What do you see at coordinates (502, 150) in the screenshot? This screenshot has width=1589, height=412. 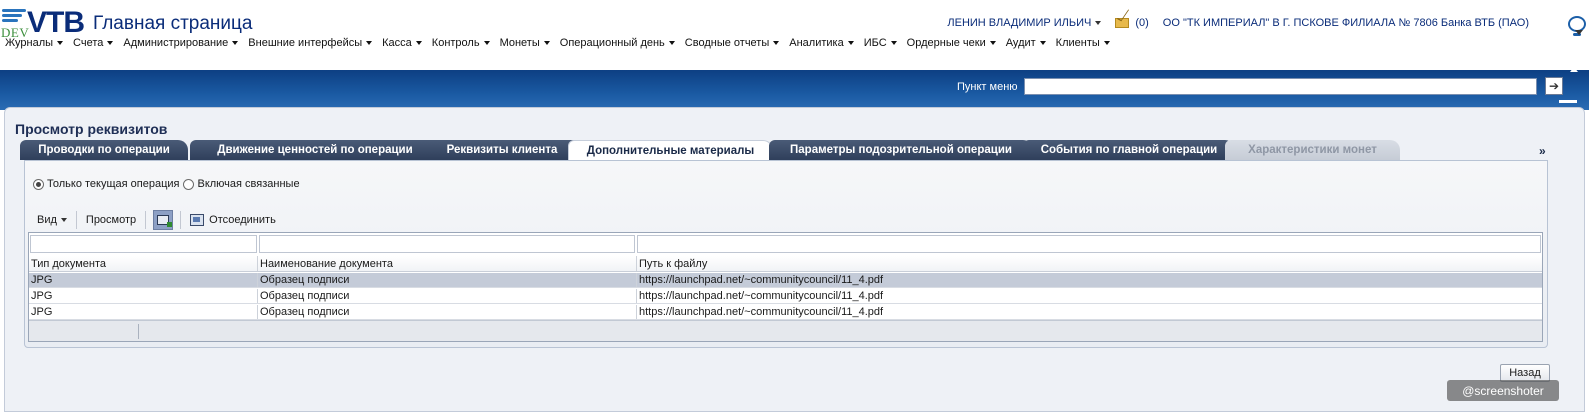 I see `tab-client-details: Реквизиты клиента` at bounding box center [502, 150].